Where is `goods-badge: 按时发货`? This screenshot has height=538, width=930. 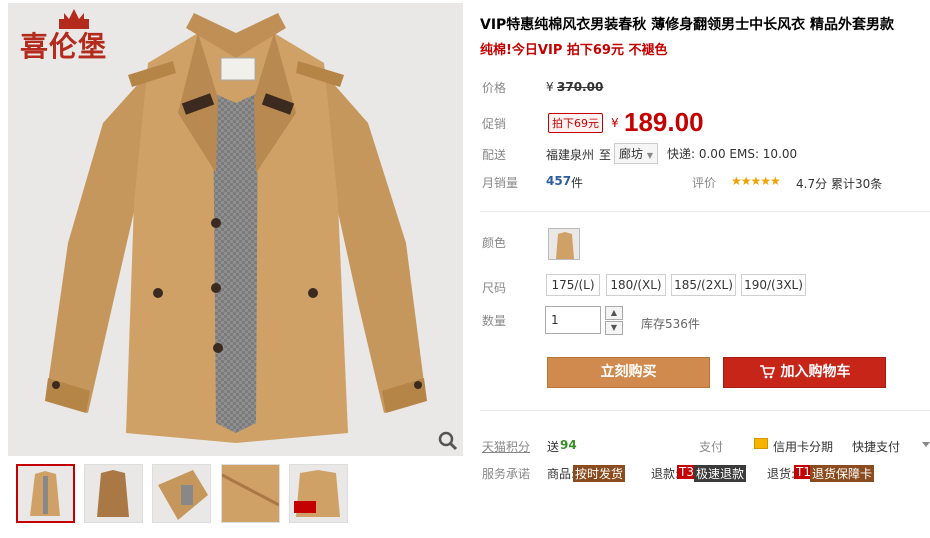 goods-badge: 按时发货 is located at coordinates (599, 473).